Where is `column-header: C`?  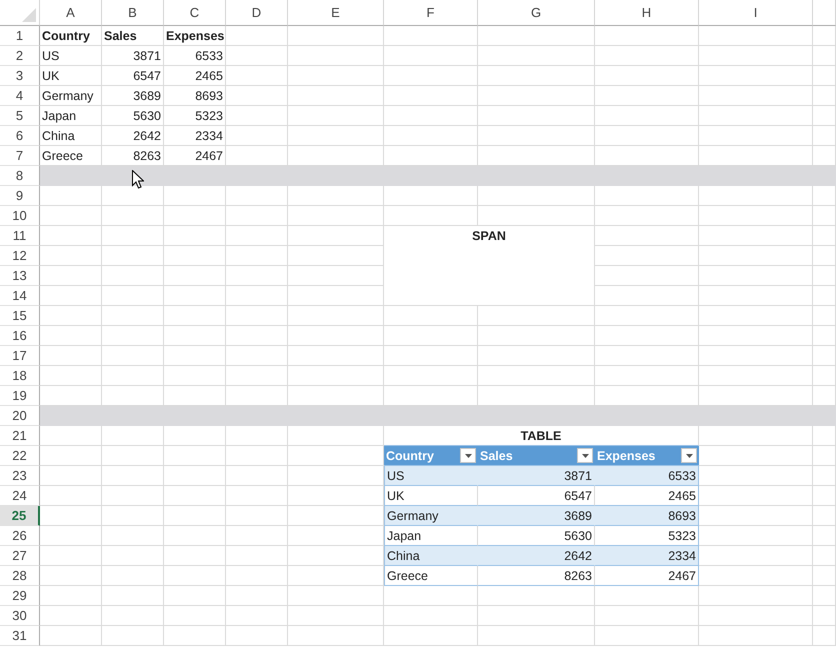
column-header: C is located at coordinates (195, 13).